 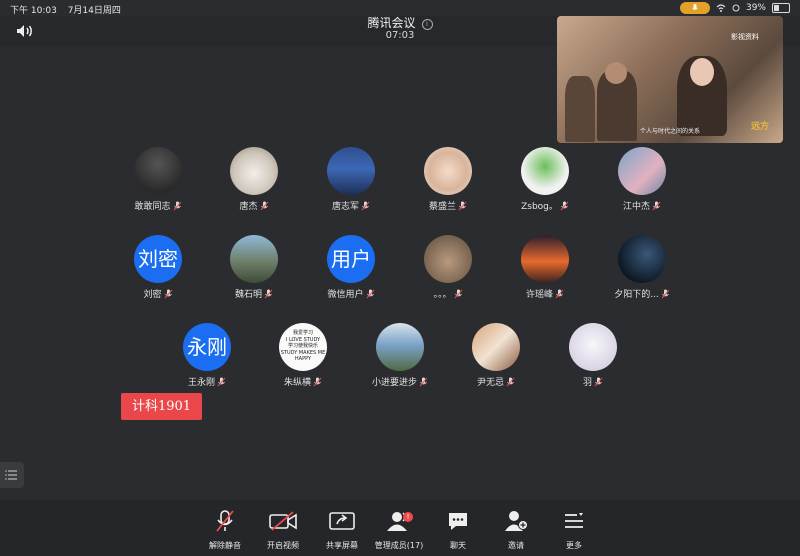 I want to click on participant-name: 唐志军, so click(x=345, y=207).